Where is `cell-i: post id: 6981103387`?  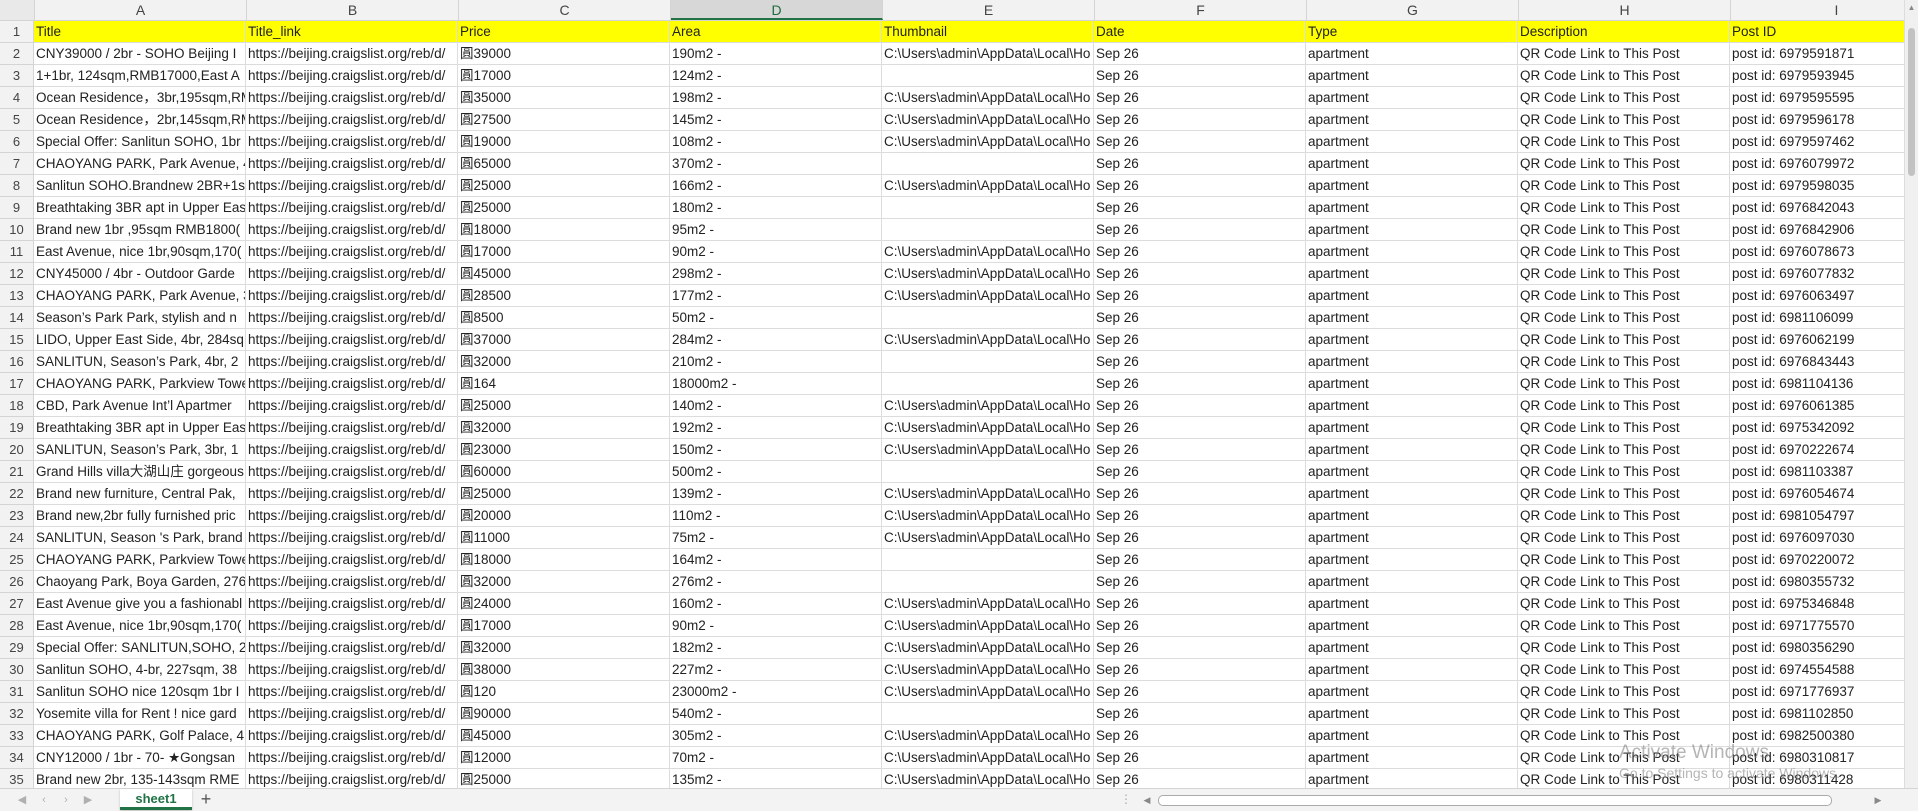 cell-i: post id: 6981103387 is located at coordinates (1824, 472).